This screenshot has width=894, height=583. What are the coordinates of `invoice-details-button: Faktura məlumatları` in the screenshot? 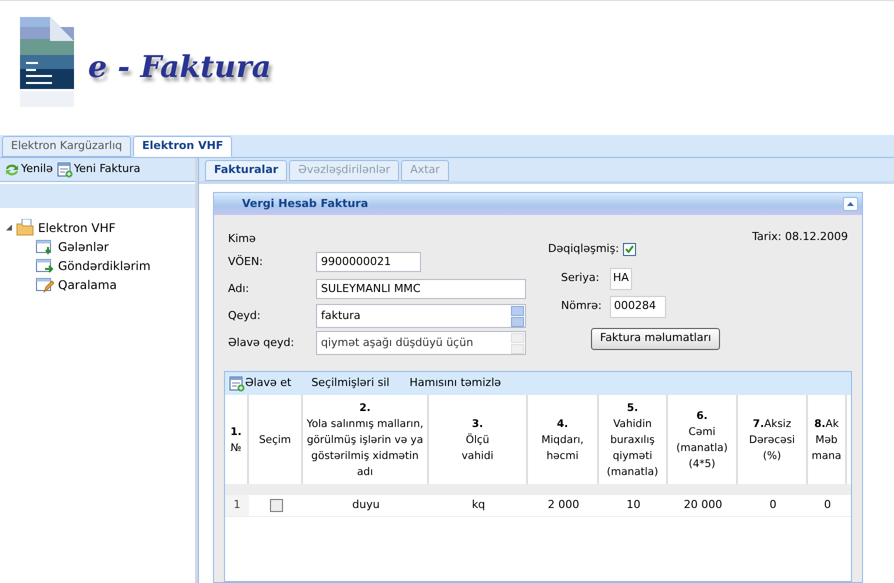 It's located at (655, 339).